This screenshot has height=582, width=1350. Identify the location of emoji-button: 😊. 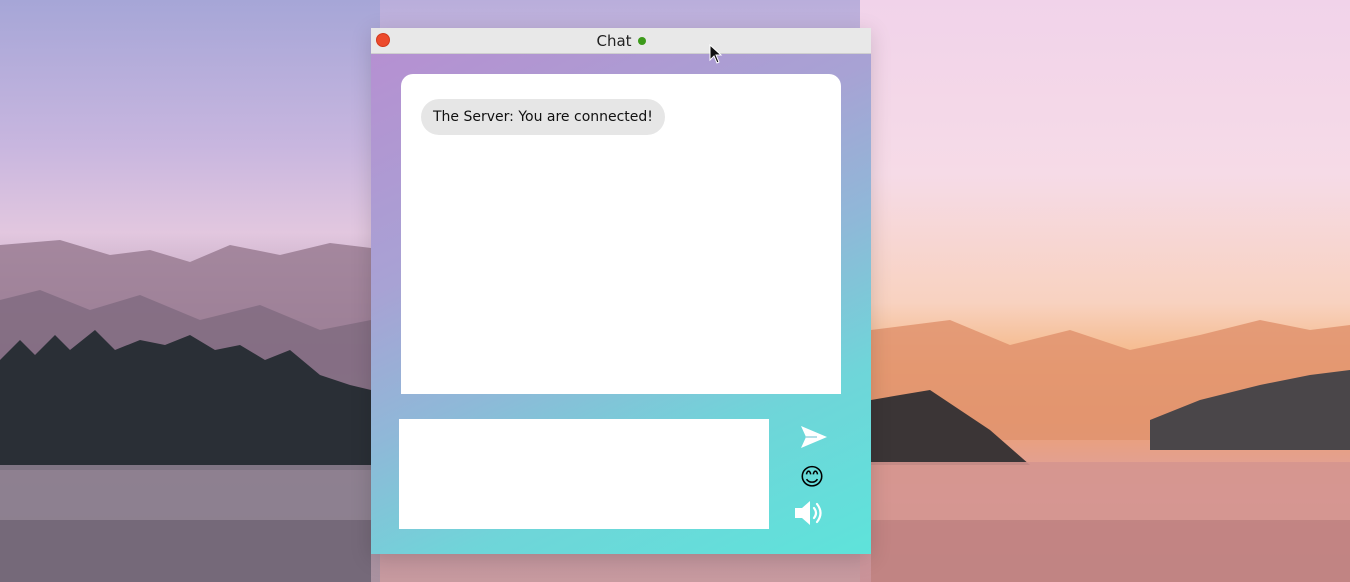
(812, 477).